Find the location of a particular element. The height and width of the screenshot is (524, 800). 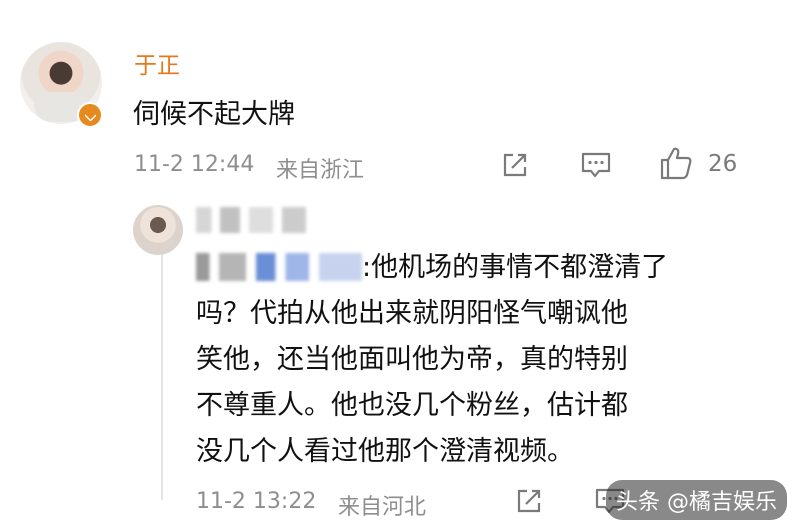

mention-blurred is located at coordinates (279, 267).